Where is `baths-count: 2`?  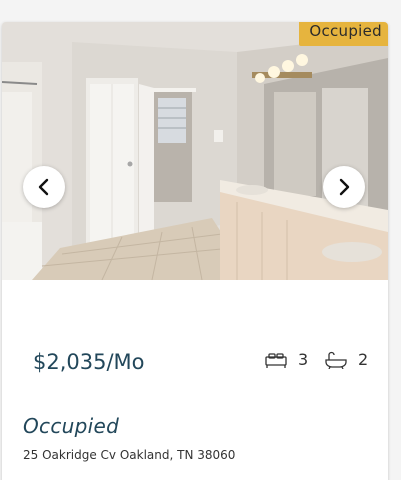 baths-count: 2 is located at coordinates (363, 359).